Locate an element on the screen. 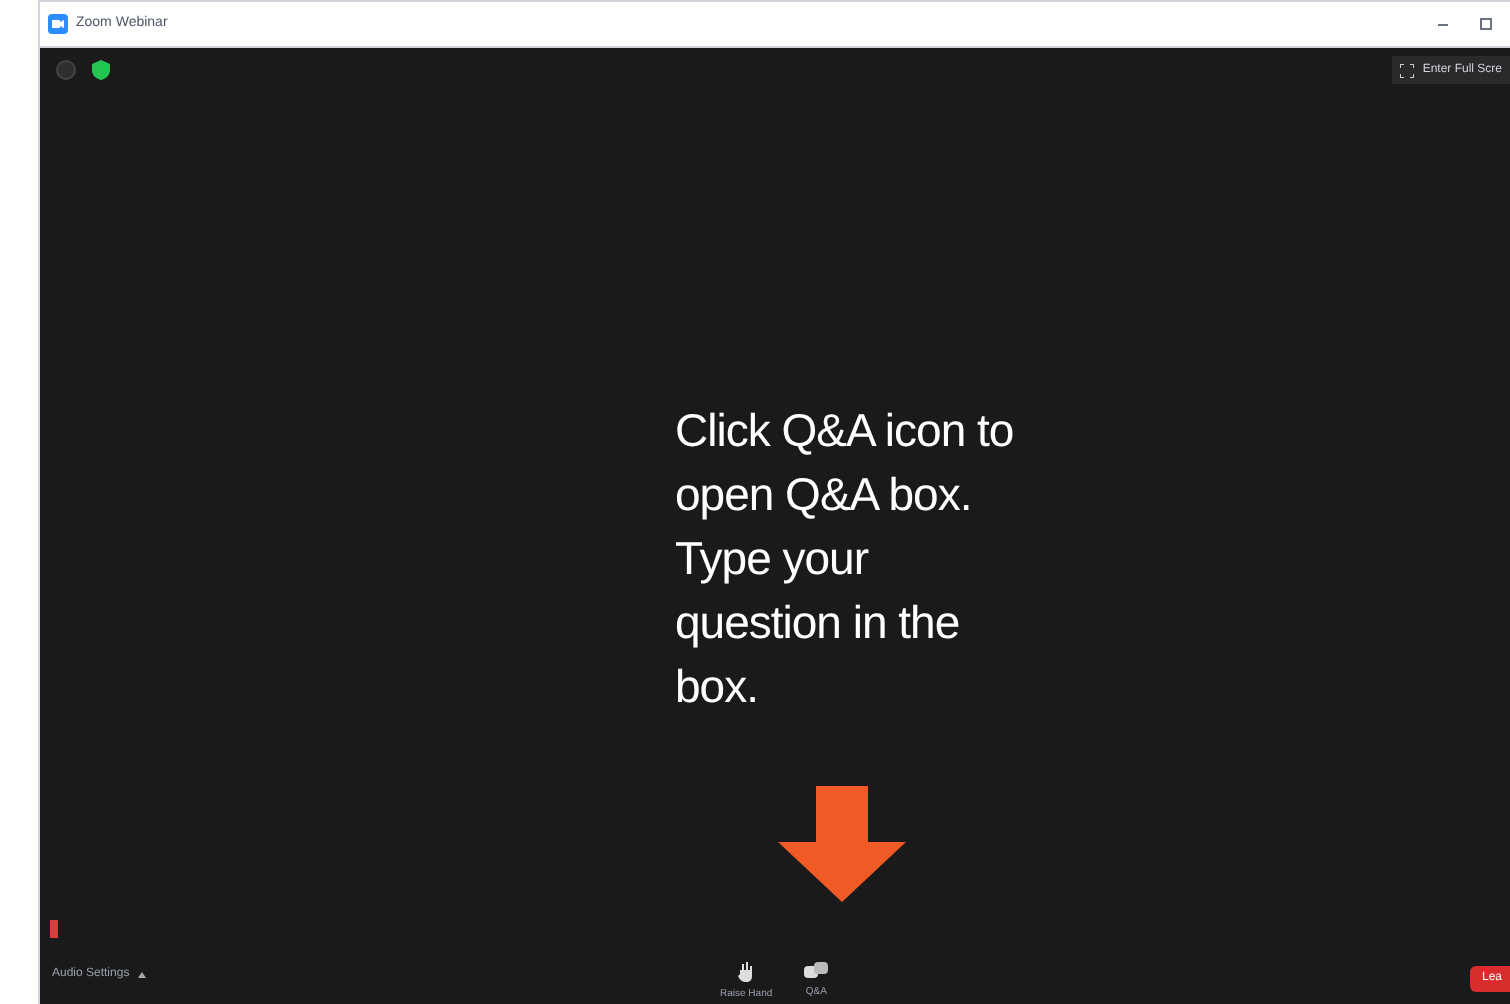 This screenshot has height=1004, width=1510. shield-icon is located at coordinates (101, 70).